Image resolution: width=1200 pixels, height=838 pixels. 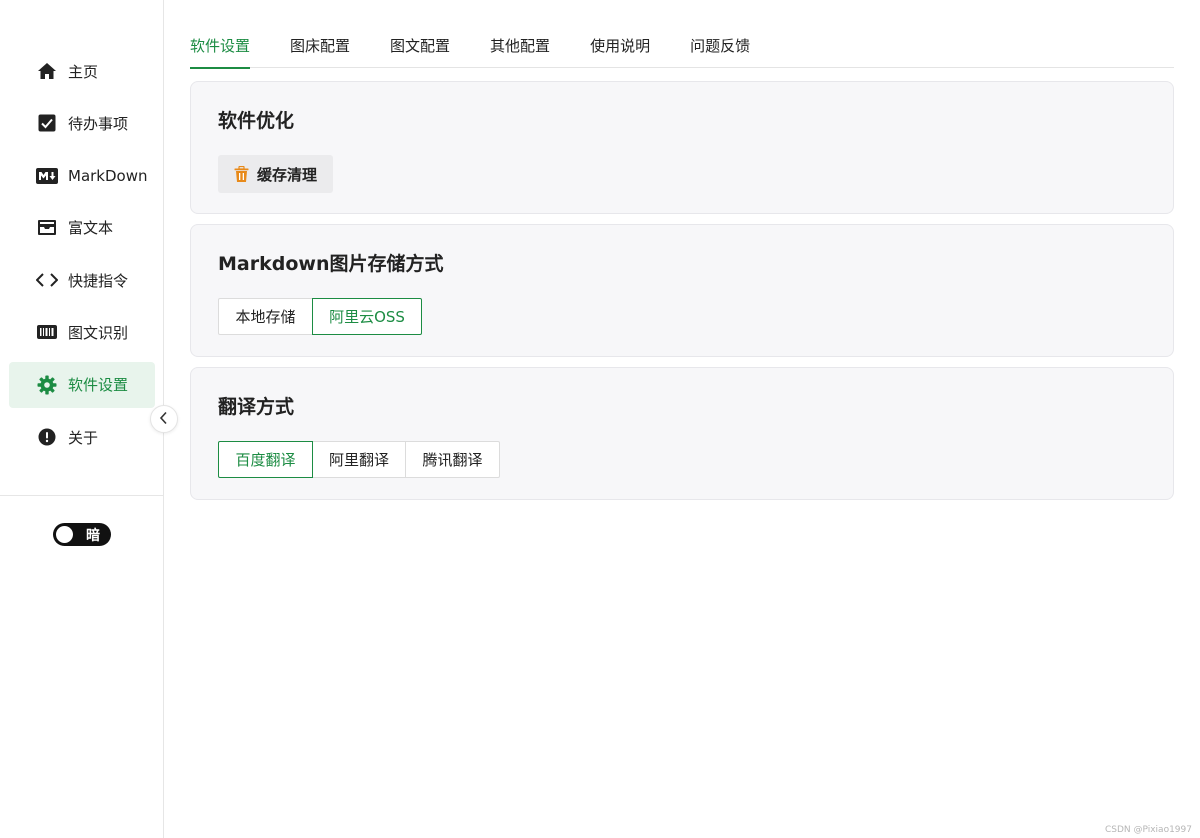 I want to click on sidebar-nav: 主页 待办事项 MarkDown 富文本 快捷指令 图文识别 软件设置 关于, so click(x=82, y=257).